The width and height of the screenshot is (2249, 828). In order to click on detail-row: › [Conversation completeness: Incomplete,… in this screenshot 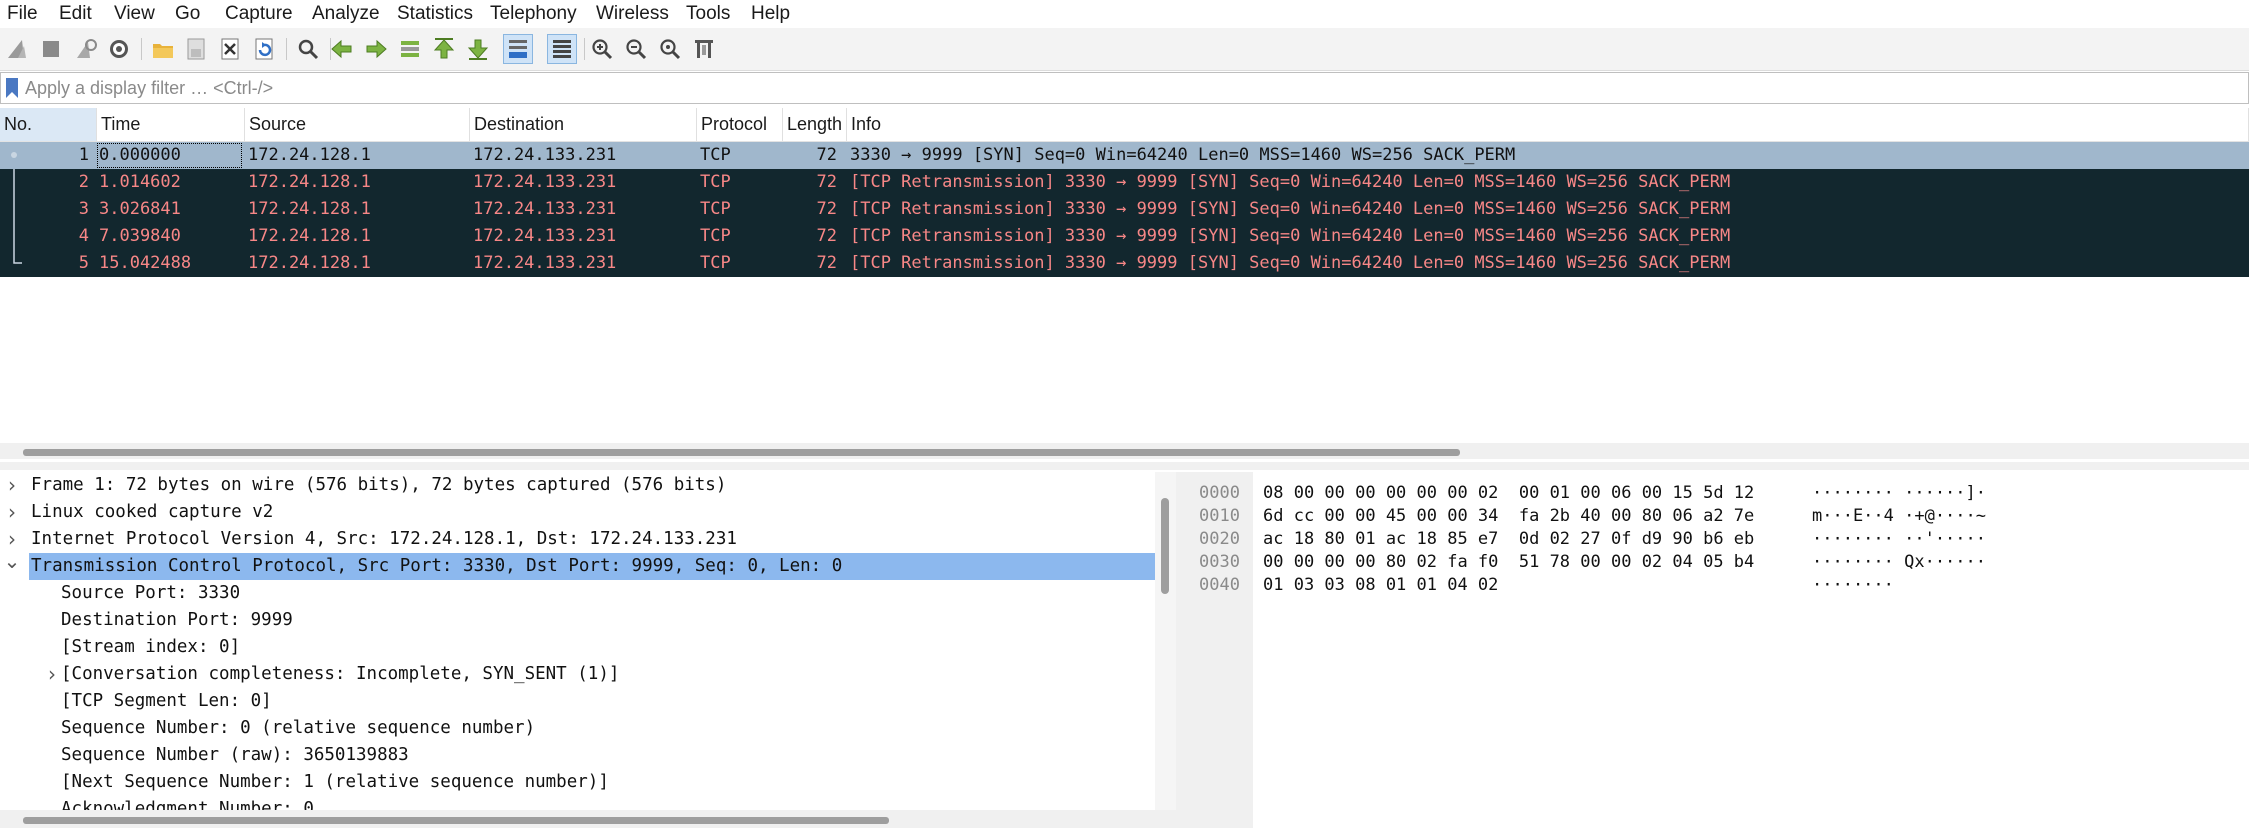, I will do `click(577, 674)`.